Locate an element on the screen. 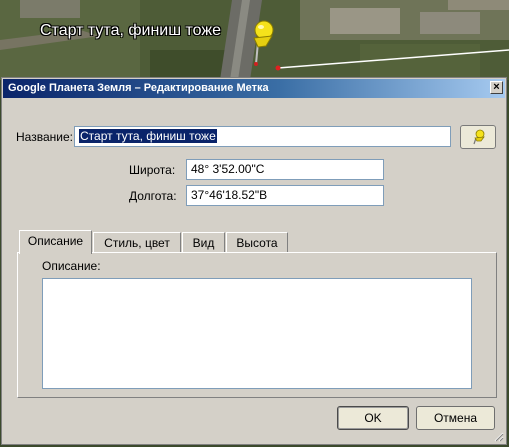  cancel-button: Отмена is located at coordinates (455, 418).